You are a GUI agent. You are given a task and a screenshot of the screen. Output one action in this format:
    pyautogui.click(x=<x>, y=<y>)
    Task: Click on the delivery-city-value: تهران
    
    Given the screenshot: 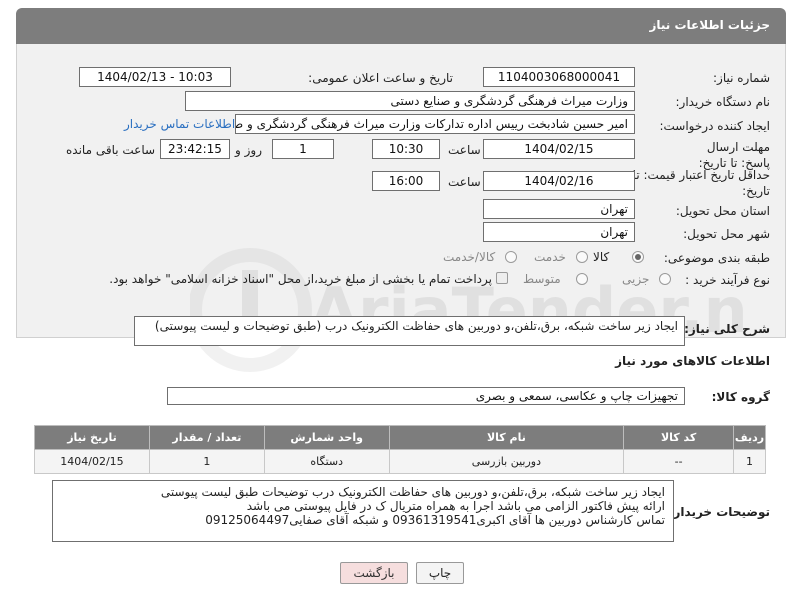 What is the action you would take?
    pyautogui.click(x=559, y=232)
    